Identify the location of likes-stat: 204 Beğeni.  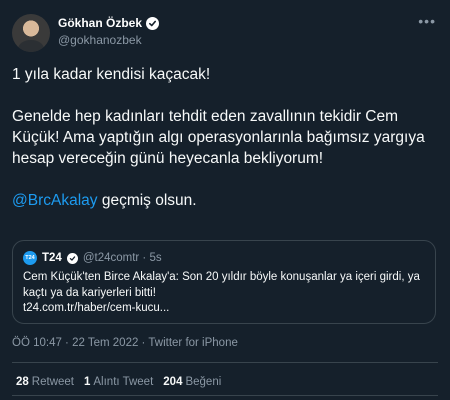
(192, 382).